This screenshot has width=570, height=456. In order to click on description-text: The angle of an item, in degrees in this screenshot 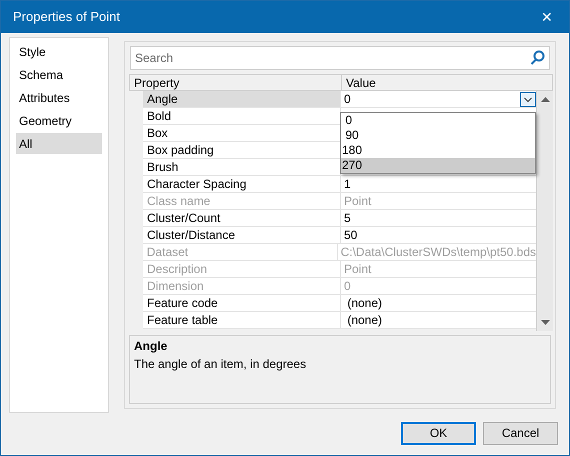, I will do `click(221, 364)`.